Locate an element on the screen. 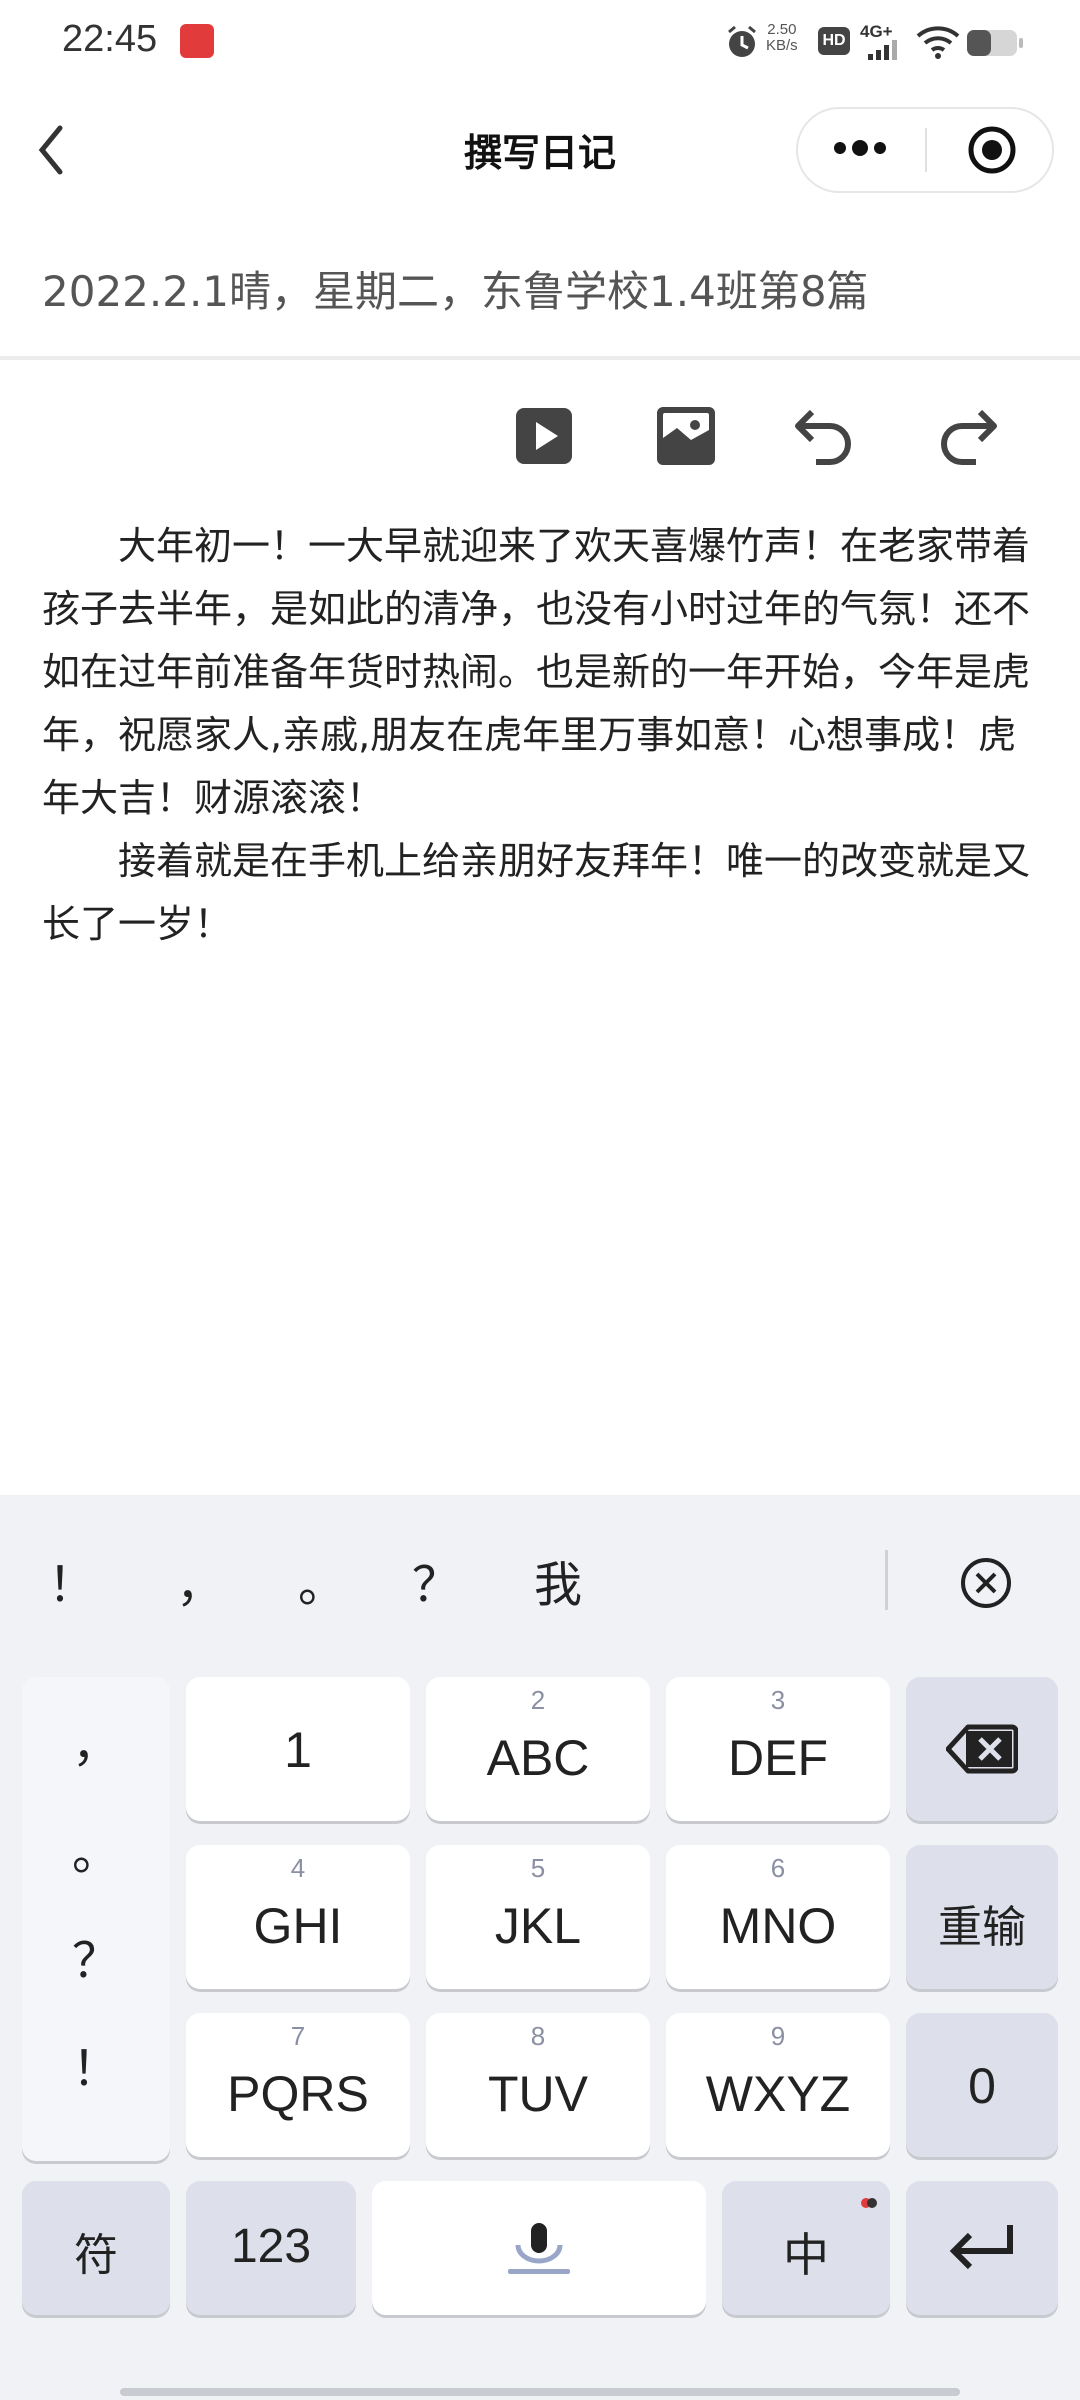  microphone-icon is located at coordinates (539, 2248).